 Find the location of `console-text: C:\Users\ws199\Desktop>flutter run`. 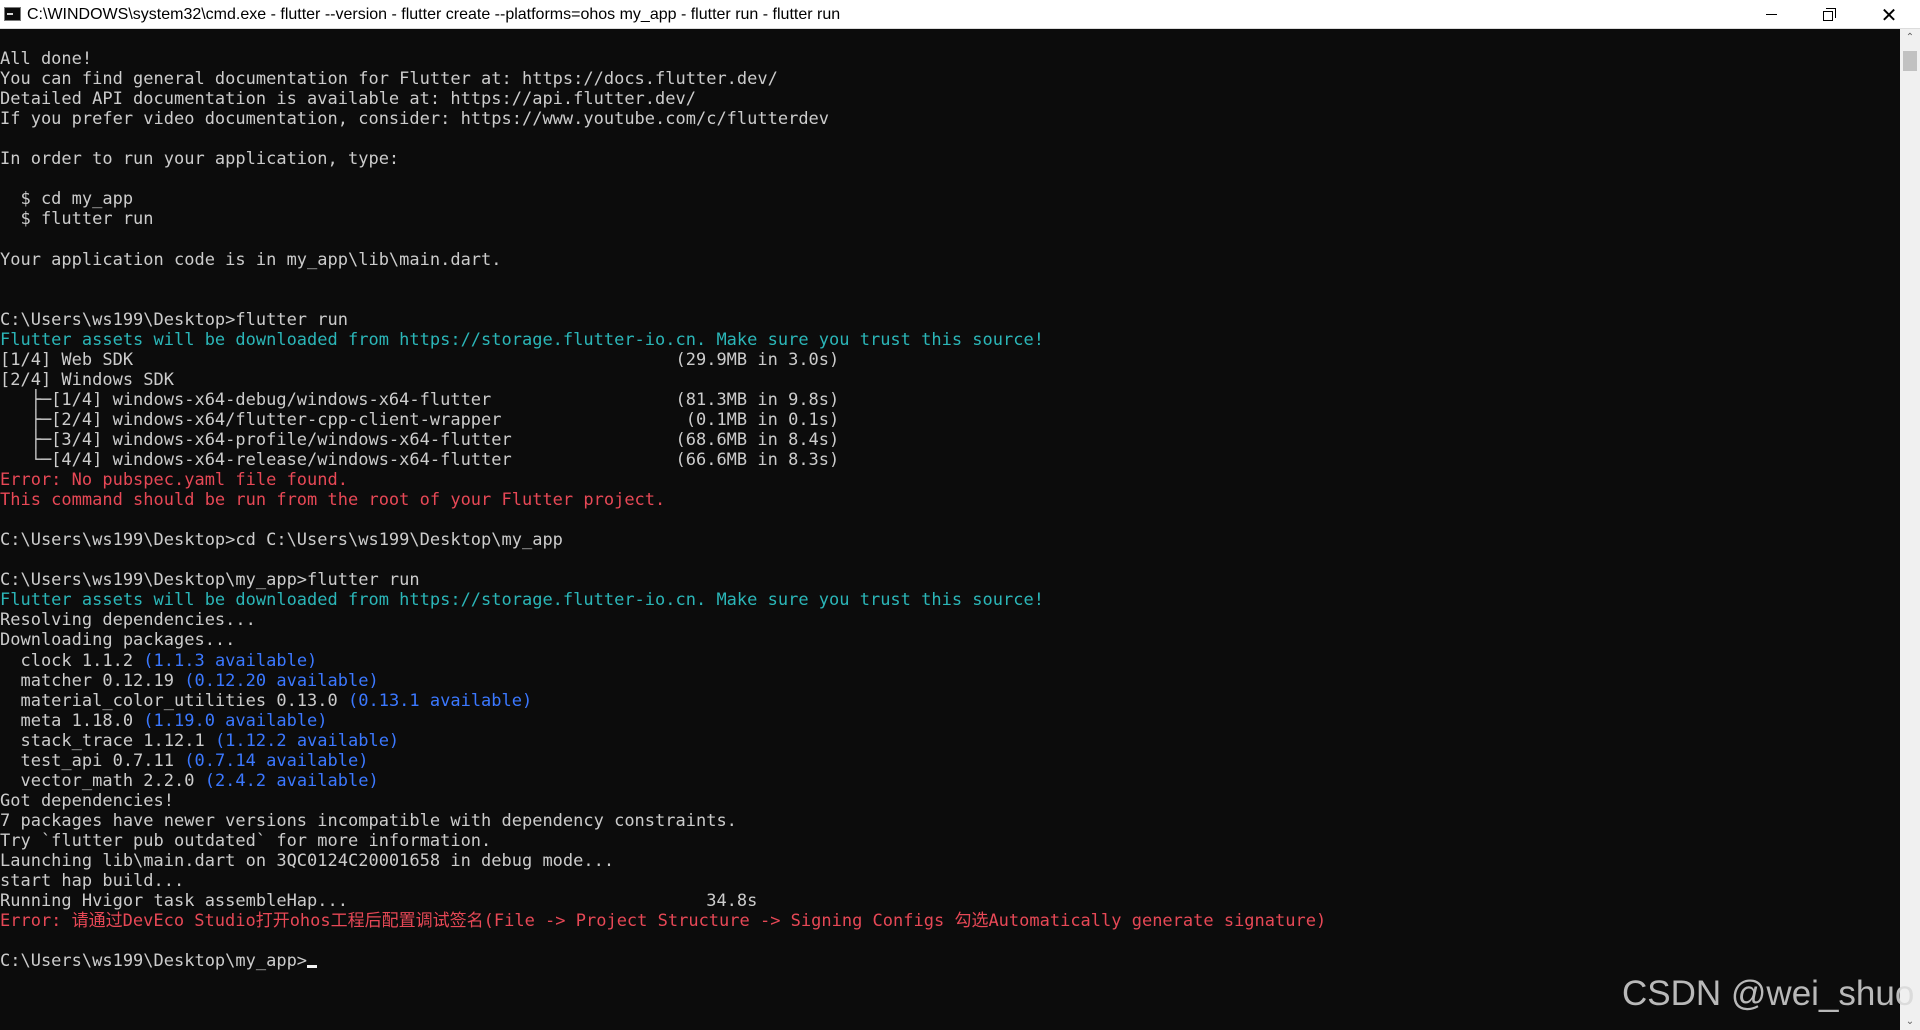

console-text: C:\Users\ws199\Desktop>flutter run is located at coordinates (174, 319).